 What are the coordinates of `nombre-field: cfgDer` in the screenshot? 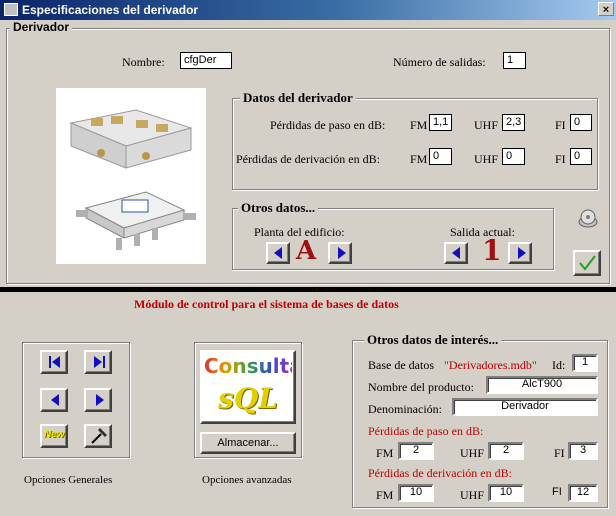 It's located at (206, 60).